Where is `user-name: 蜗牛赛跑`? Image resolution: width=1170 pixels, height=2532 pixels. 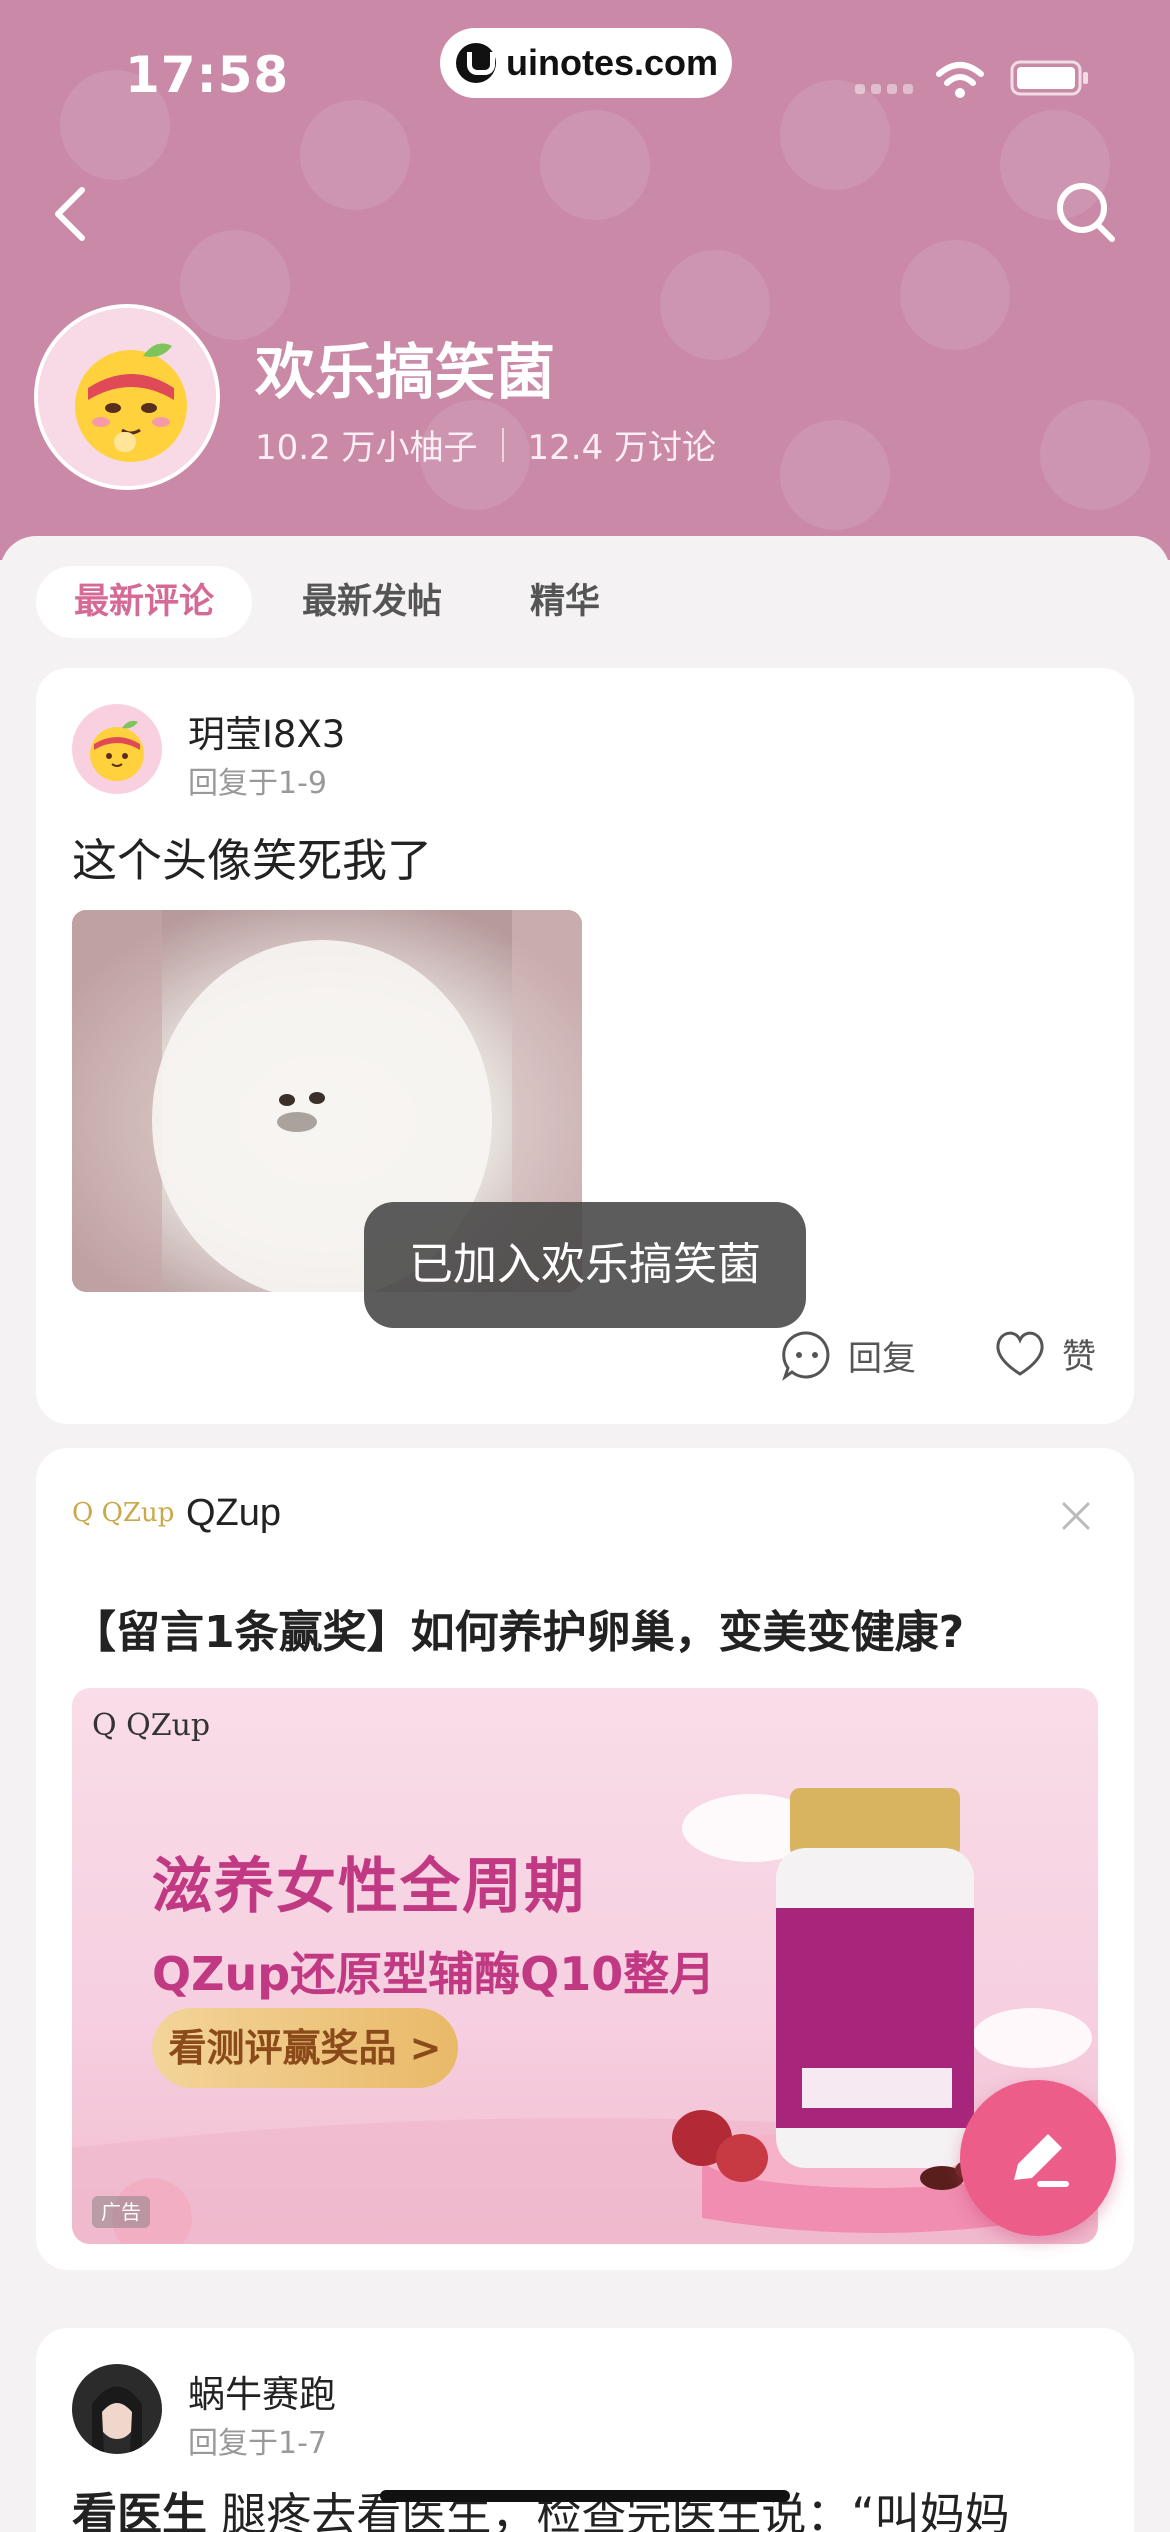 user-name: 蜗牛赛跑 is located at coordinates (262, 2391).